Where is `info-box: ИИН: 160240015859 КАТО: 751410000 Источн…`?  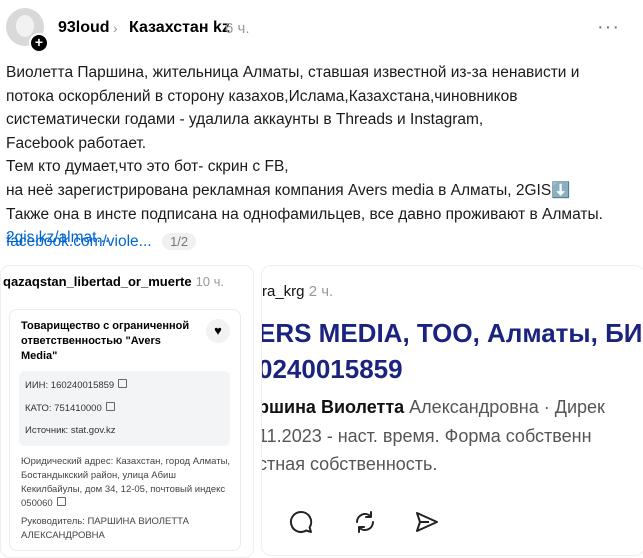 info-box: ИИН: 160240015859 КАТО: 751410000 Источн… is located at coordinates (124, 408).